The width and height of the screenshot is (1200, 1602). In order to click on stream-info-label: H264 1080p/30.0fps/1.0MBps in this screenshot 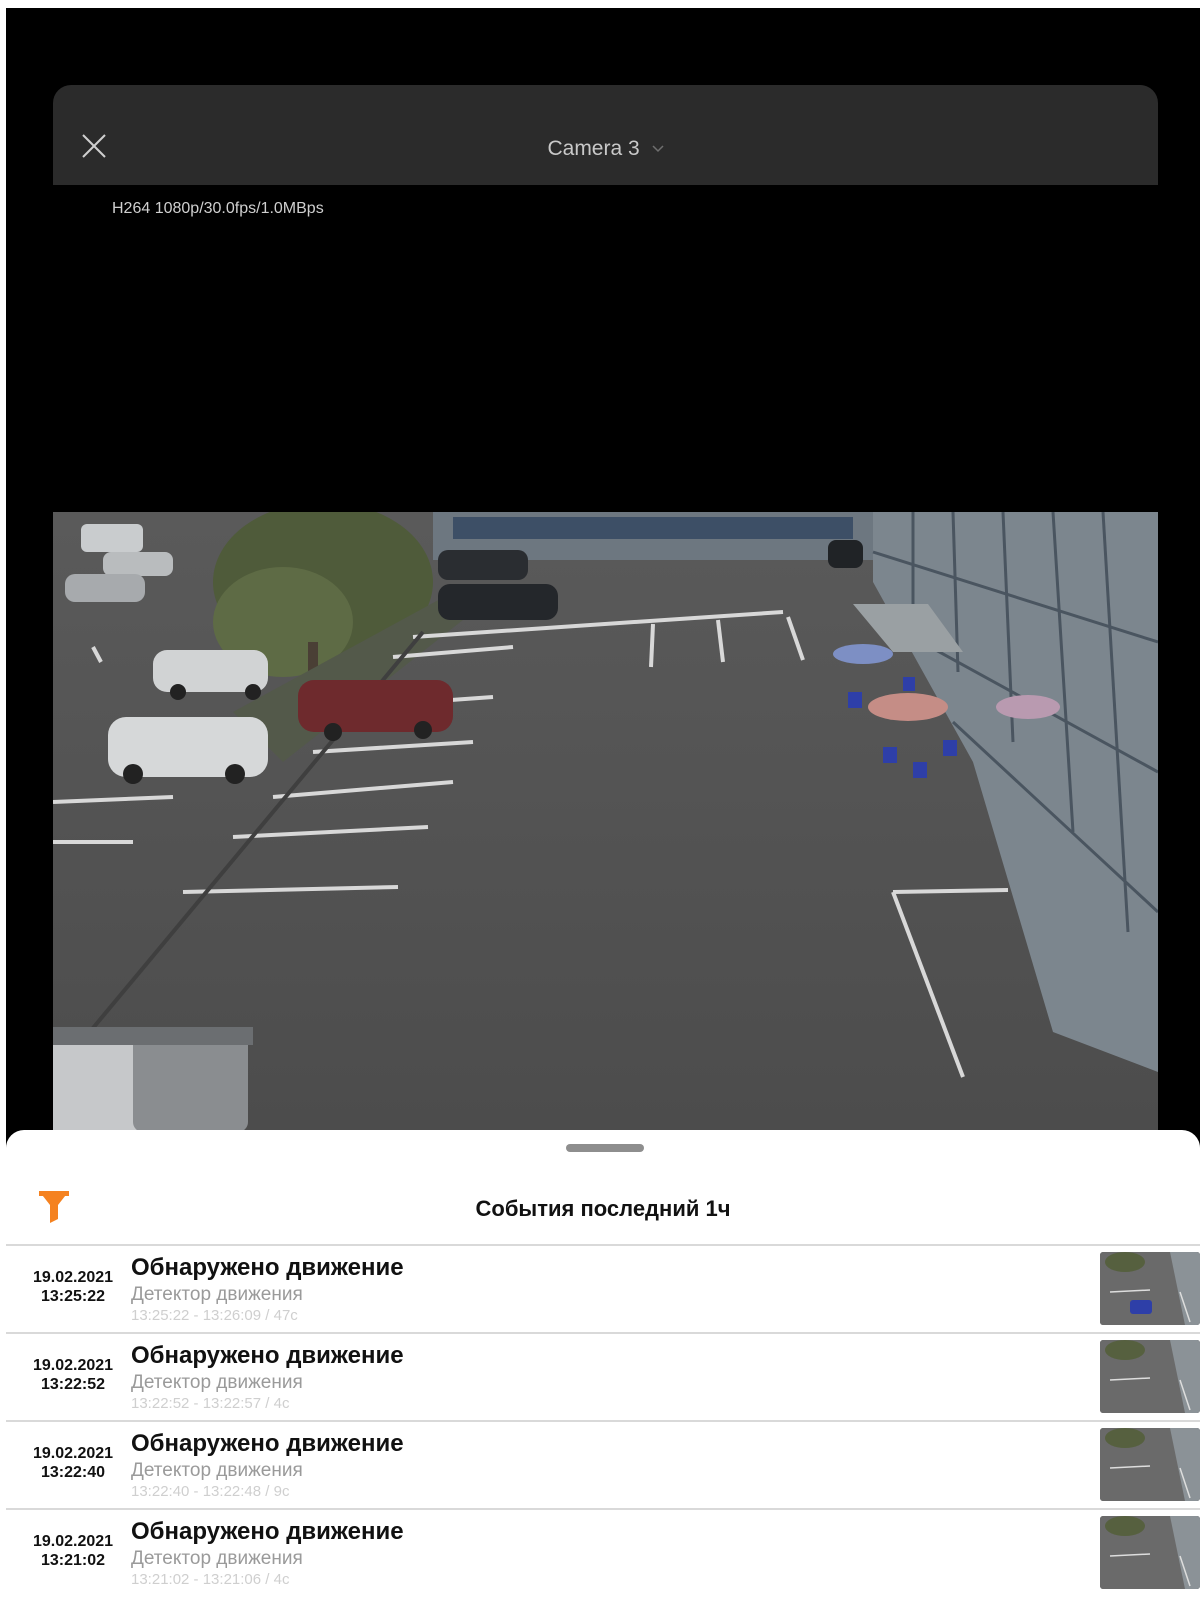, I will do `click(218, 208)`.